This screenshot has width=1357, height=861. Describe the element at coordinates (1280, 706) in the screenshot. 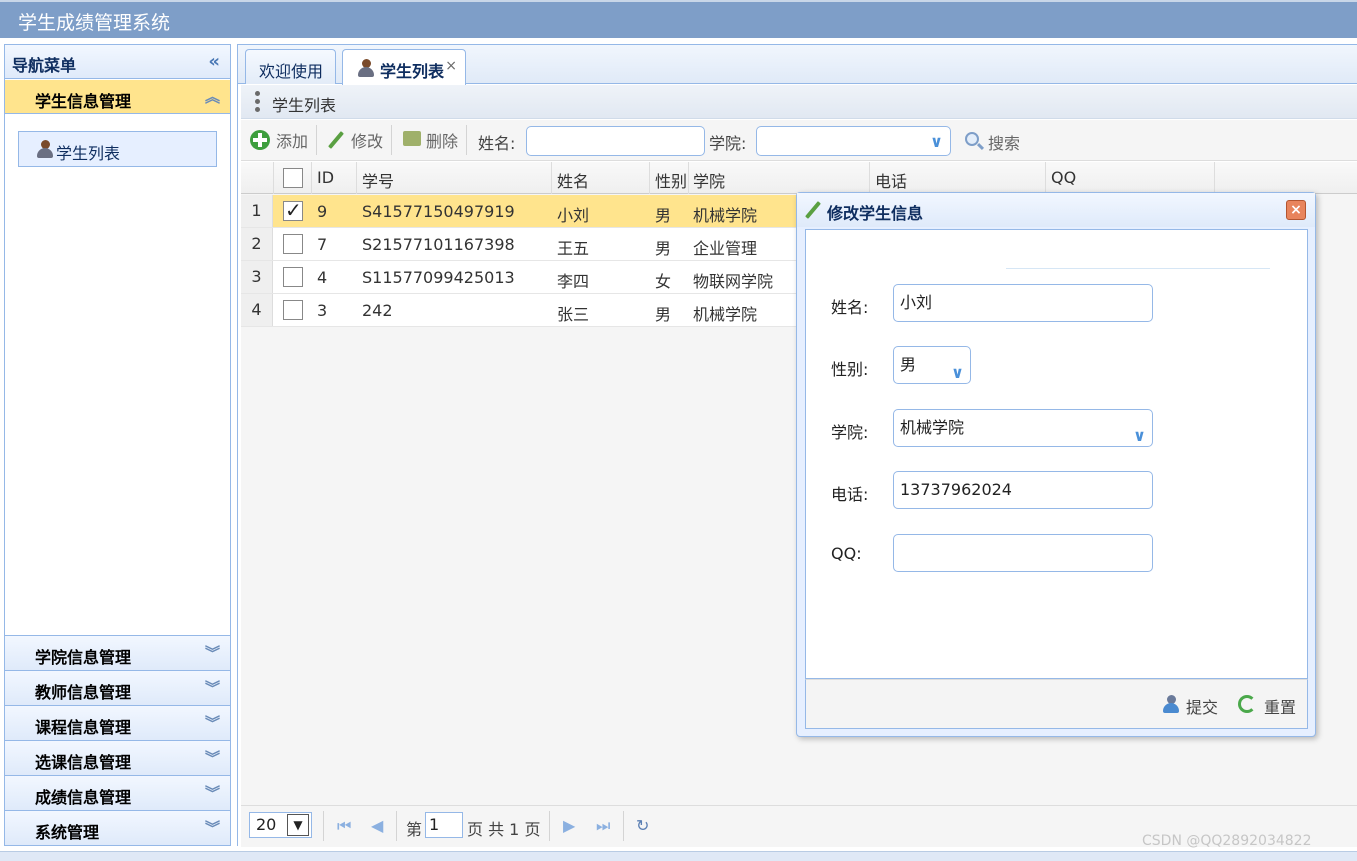

I see `reset-button: 重置` at that location.